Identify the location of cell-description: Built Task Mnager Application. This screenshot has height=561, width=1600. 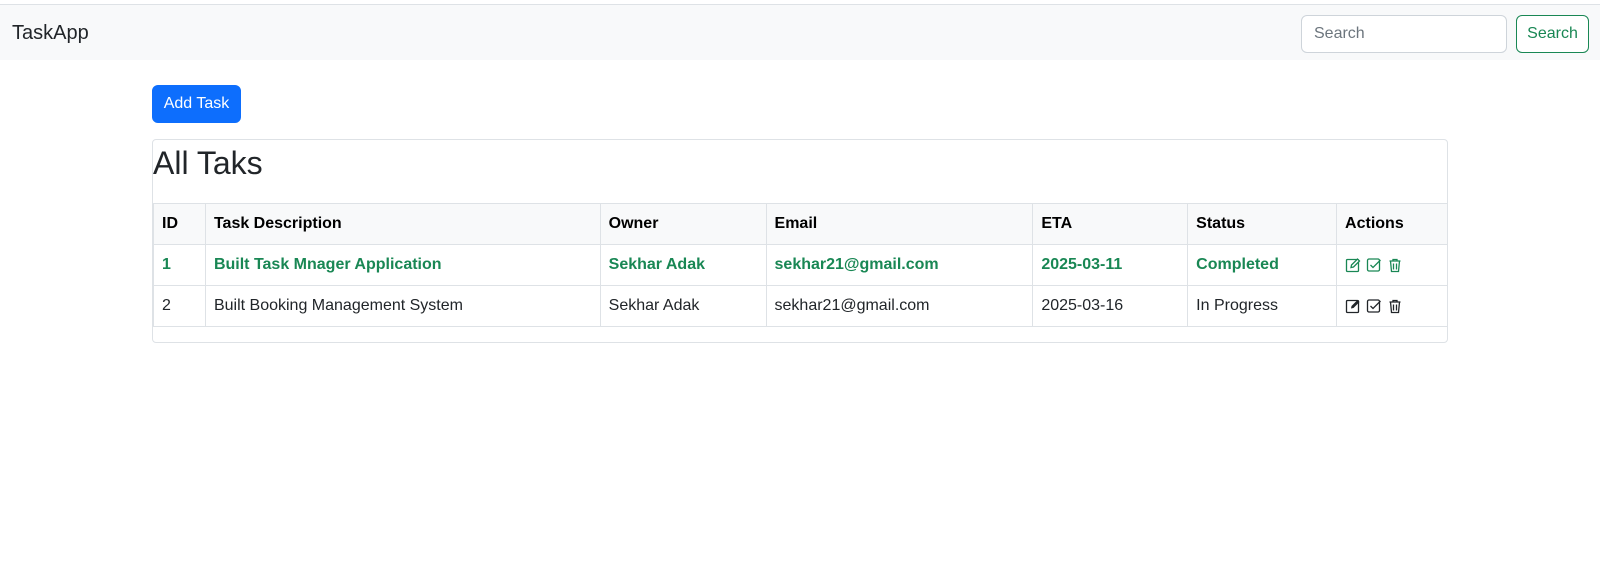
(402, 265).